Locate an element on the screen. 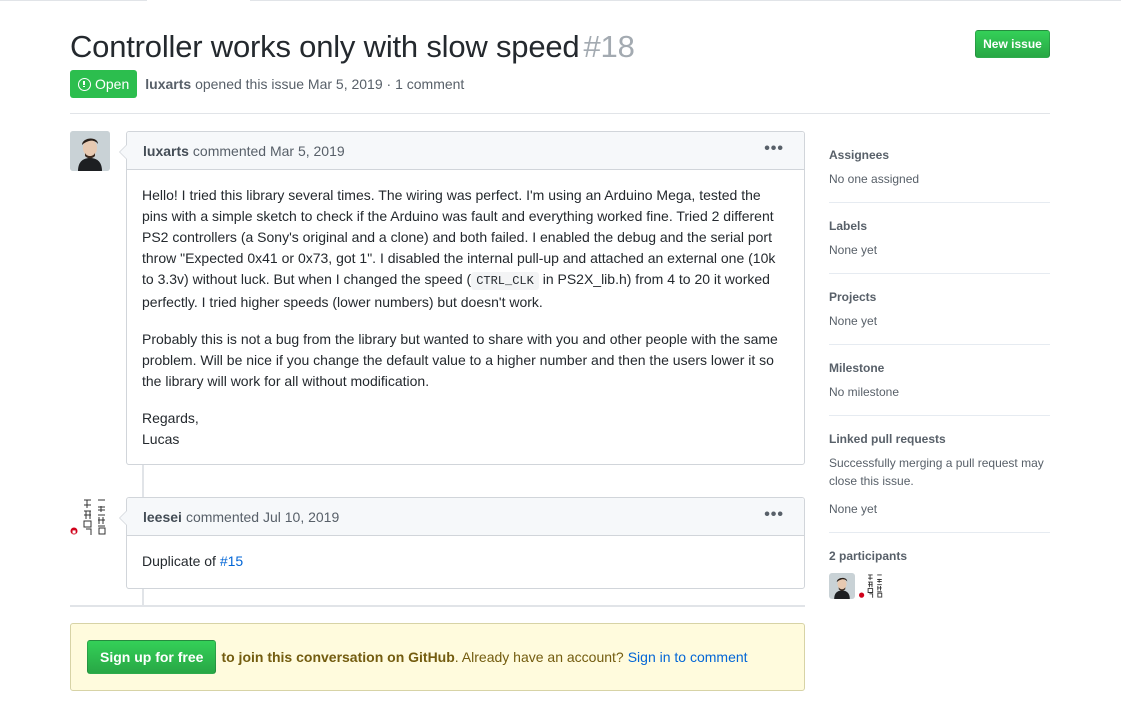 The width and height of the screenshot is (1121, 718). avatar-luxarts is located at coordinates (90, 151).